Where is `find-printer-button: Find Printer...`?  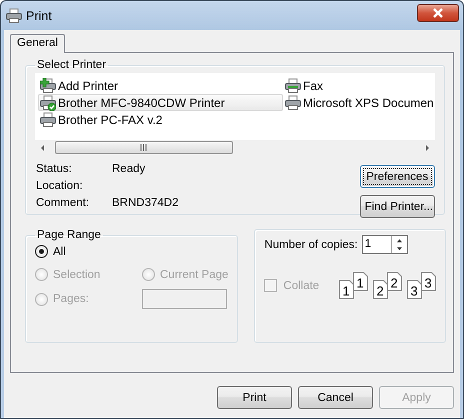 find-printer-button: Find Printer... is located at coordinates (397, 206).